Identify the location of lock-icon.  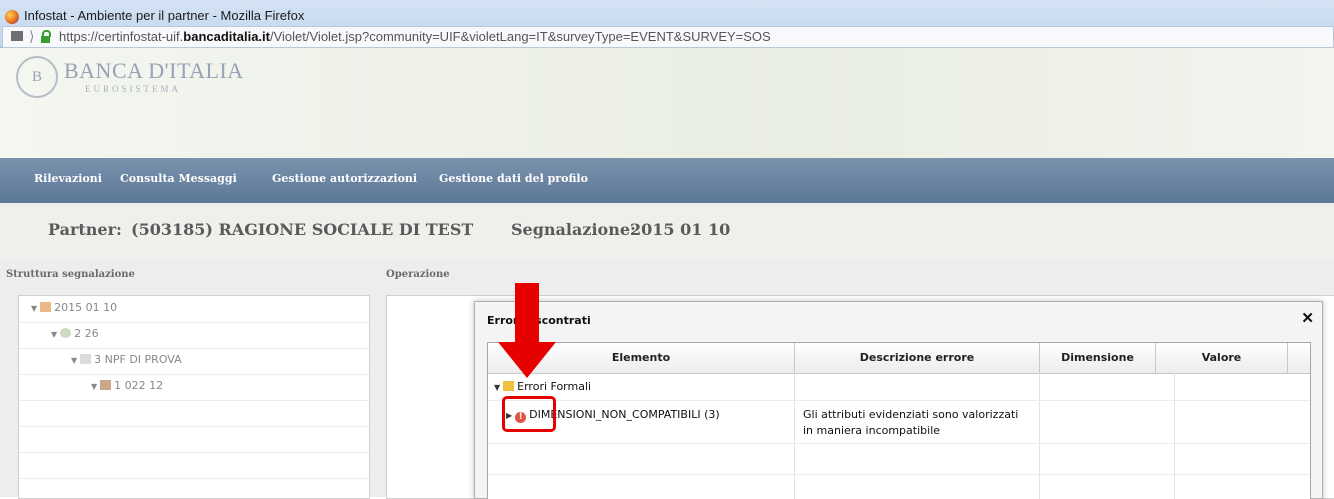
(46, 36).